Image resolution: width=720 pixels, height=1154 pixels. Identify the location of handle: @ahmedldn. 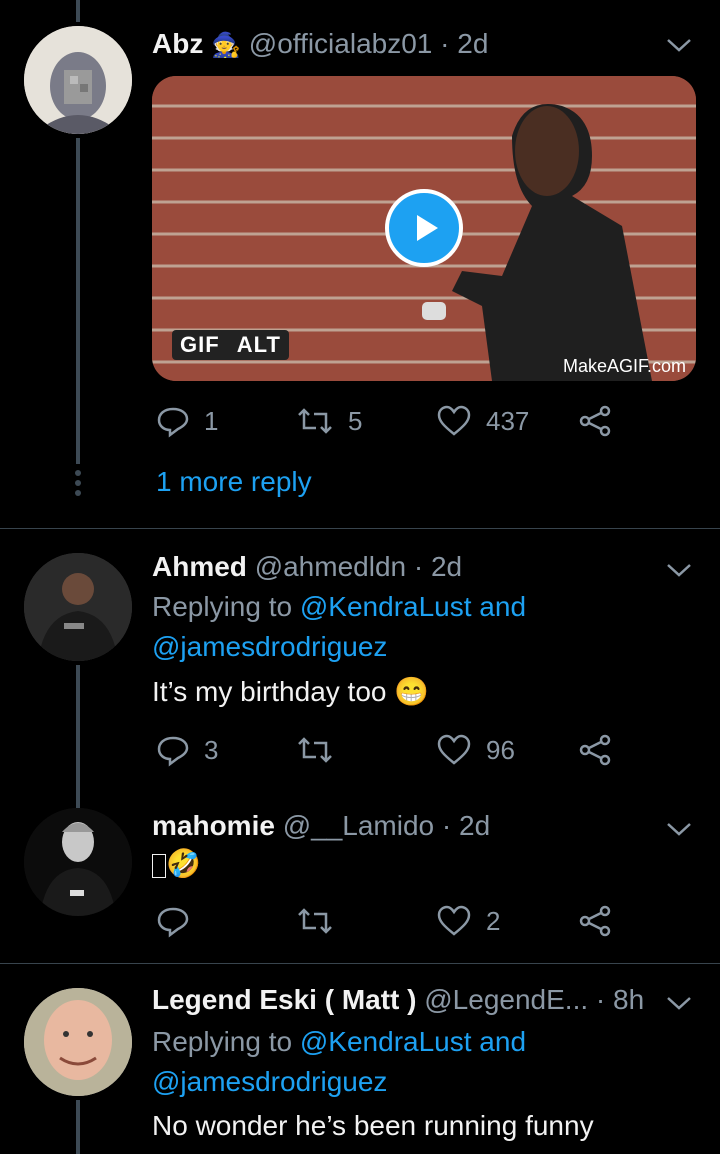
(330, 566).